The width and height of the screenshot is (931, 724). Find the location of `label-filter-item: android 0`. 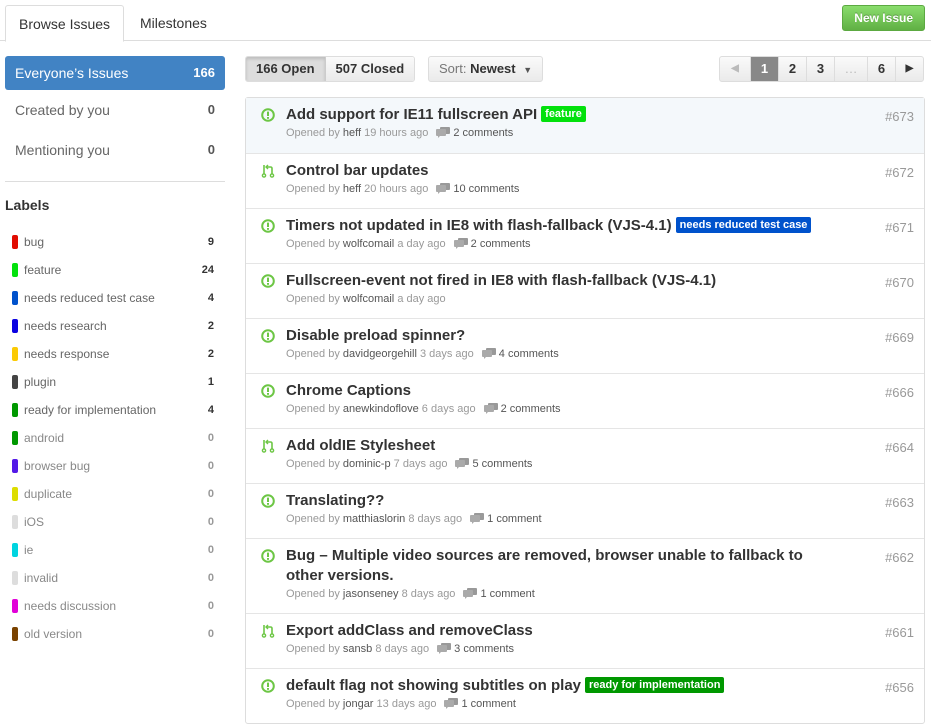

label-filter-item: android 0 is located at coordinates (115, 438).